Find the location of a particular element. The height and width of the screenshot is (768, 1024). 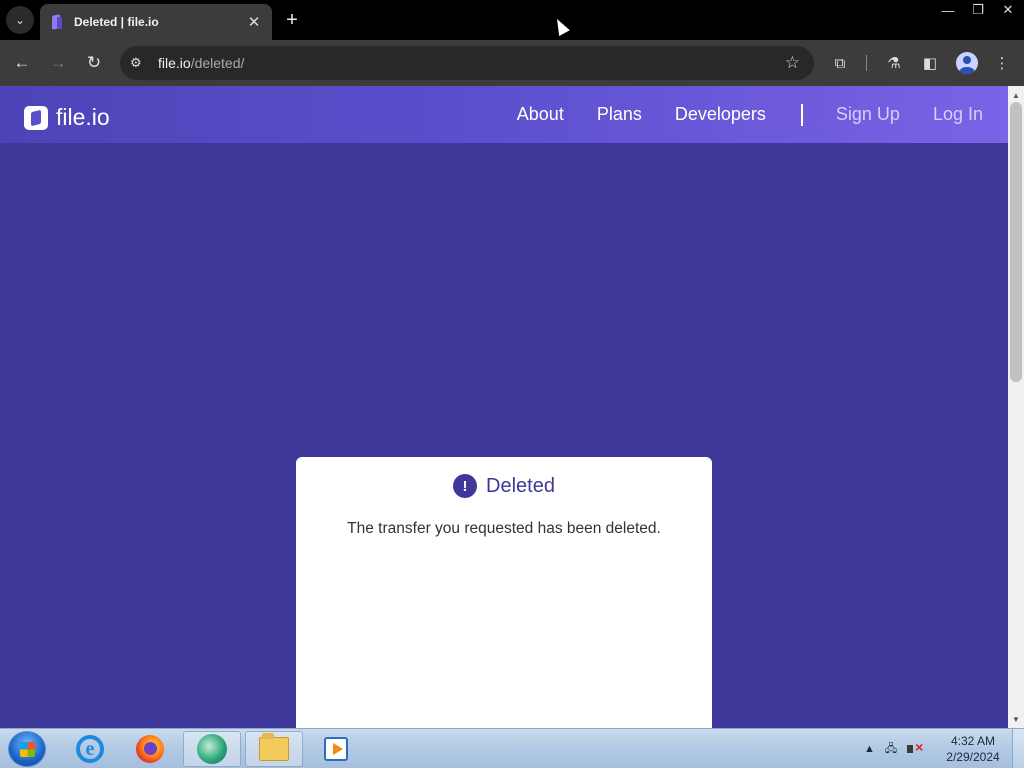

site-nav-links: About Plans Developers Sign Up Log In is located at coordinates (762, 114).